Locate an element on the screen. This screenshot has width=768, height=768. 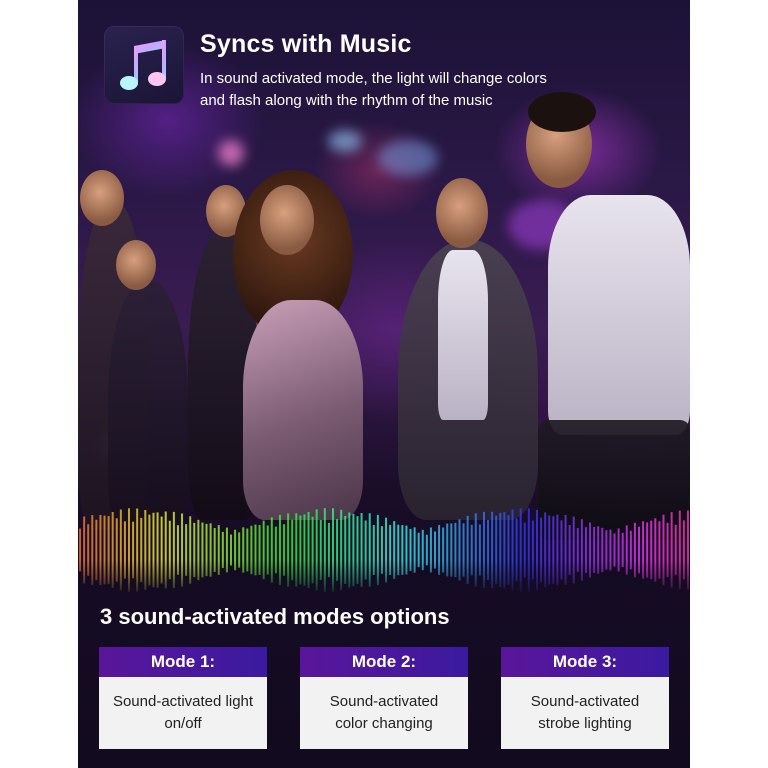
mode-label: Mode 3: is located at coordinates (585, 662).